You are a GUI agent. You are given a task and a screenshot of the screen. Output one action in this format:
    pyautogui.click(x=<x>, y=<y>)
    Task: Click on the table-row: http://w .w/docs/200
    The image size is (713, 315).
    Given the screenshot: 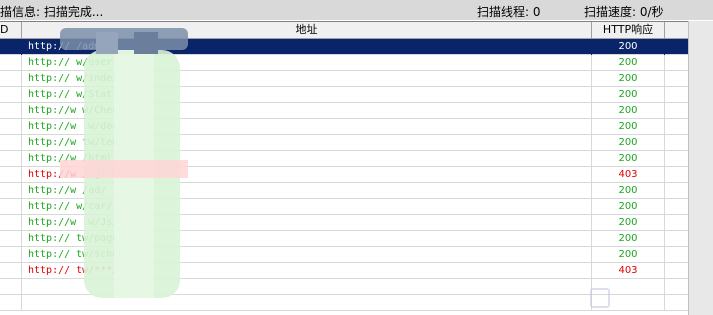 What is the action you would take?
    pyautogui.click(x=344, y=127)
    